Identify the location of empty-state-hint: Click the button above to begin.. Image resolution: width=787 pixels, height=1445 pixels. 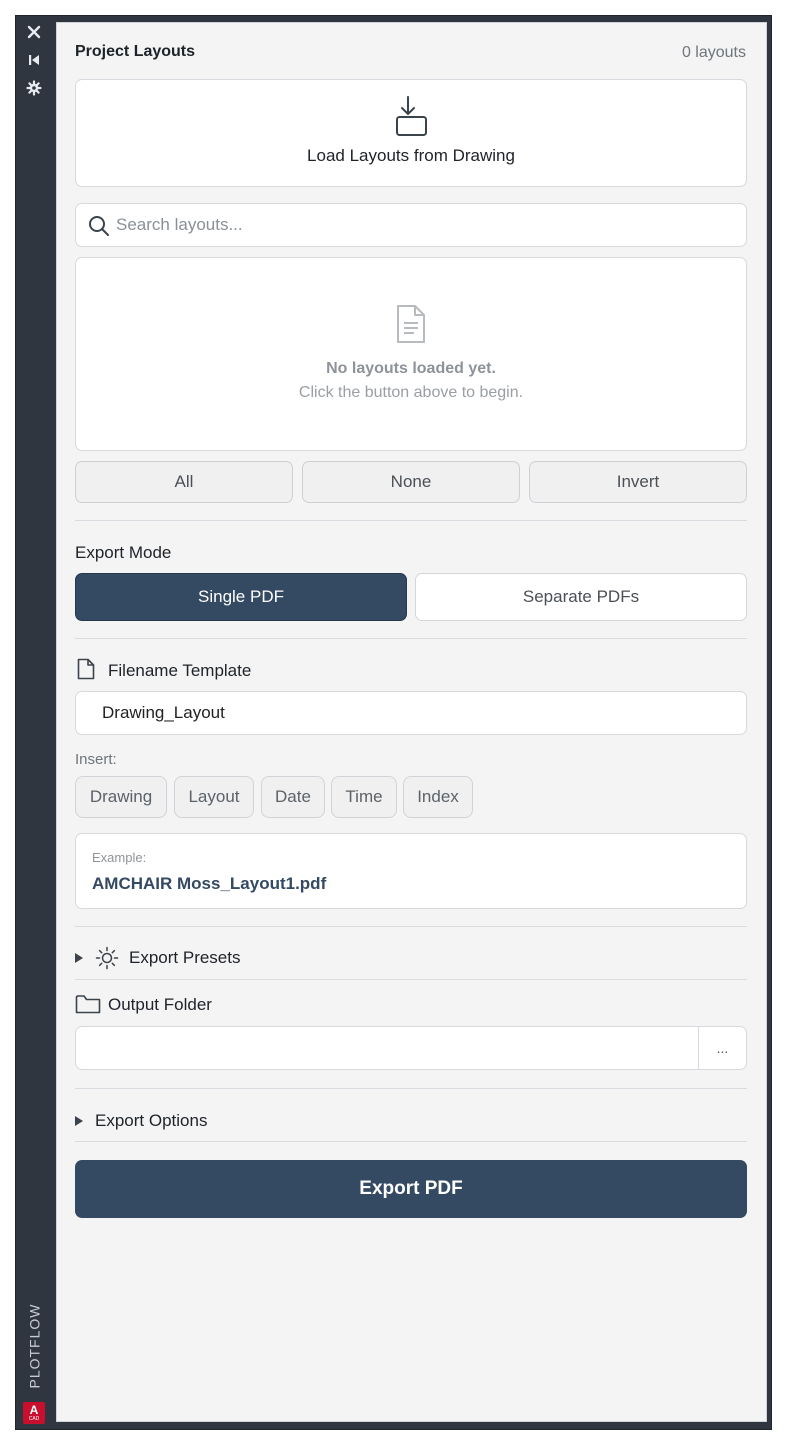
(411, 392).